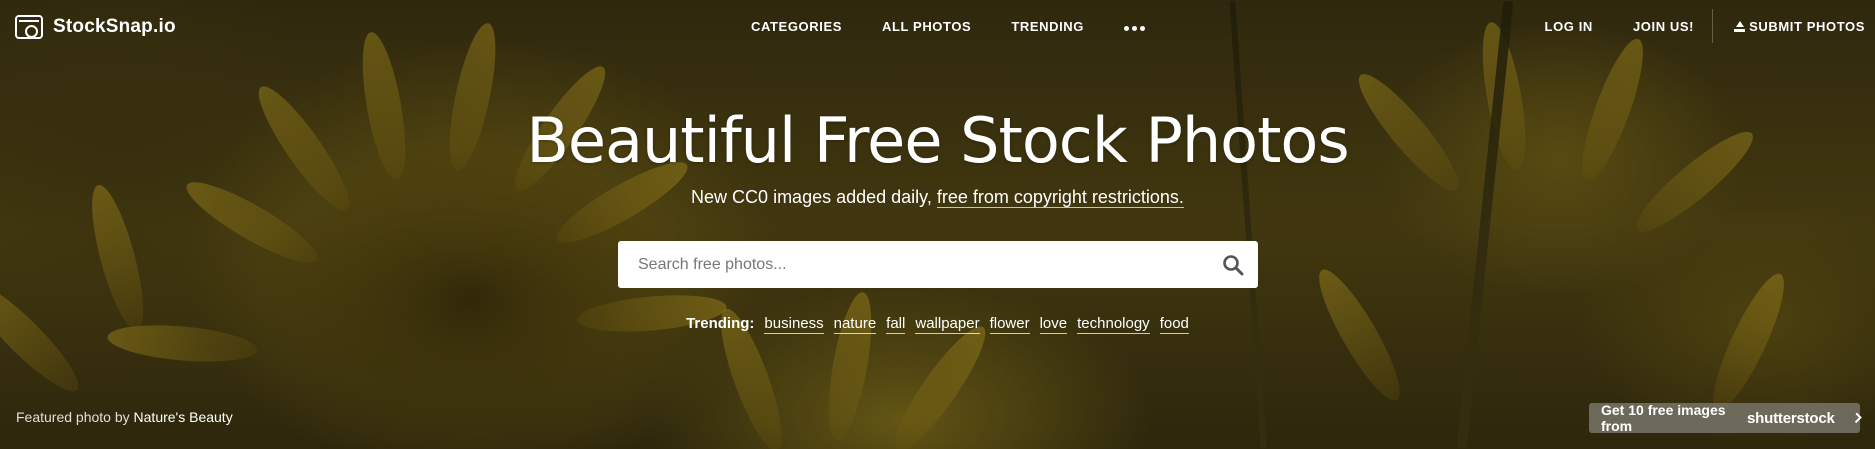 The image size is (1875, 449). Describe the element at coordinates (1807, 26) in the screenshot. I see `submit-photos-label: SUBMIT PHOTOS` at that location.